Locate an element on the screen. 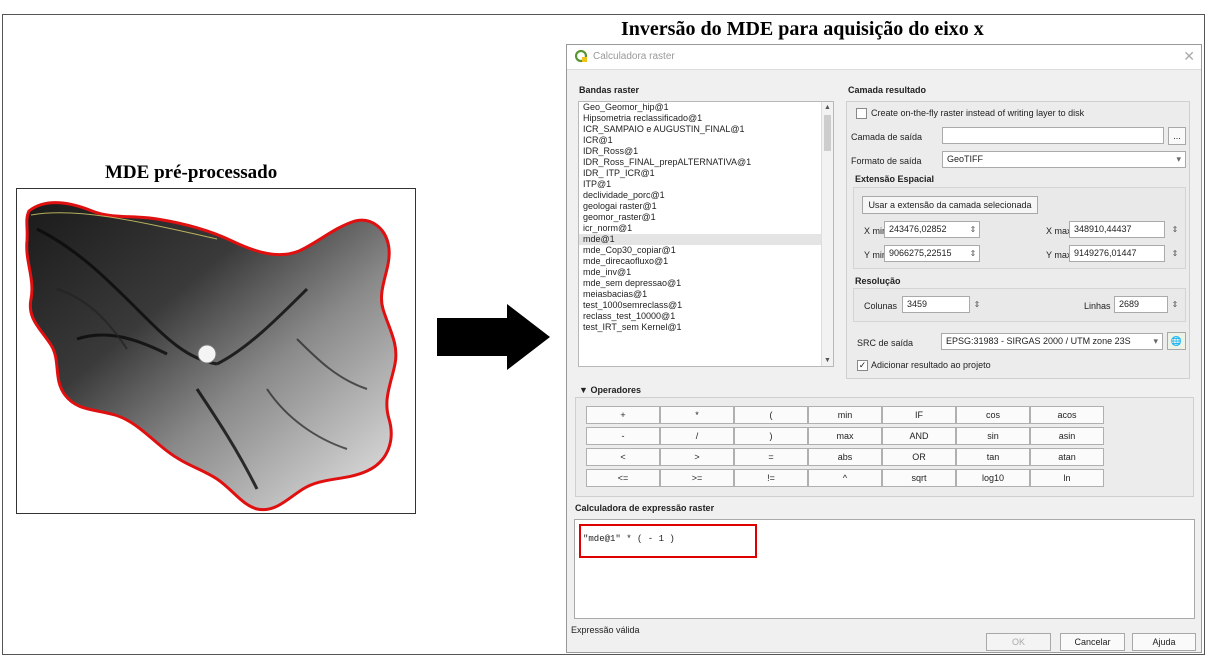 The width and height of the screenshot is (1209, 657). right-arrow-icon is located at coordinates (494, 339).